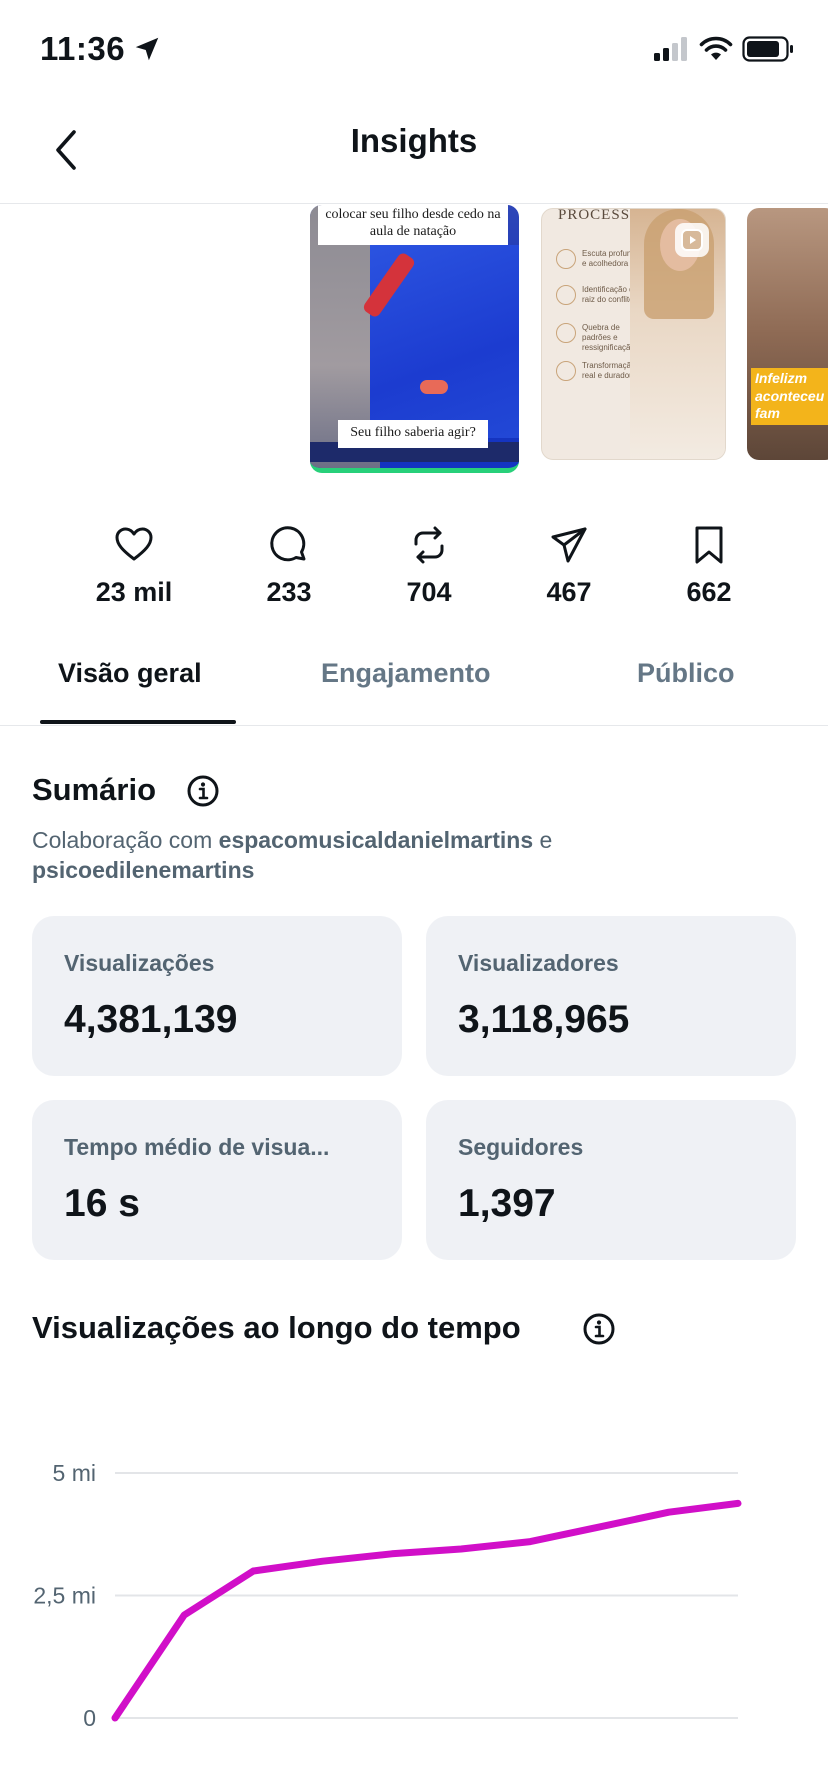 The image size is (828, 1792). What do you see at coordinates (709, 545) in the screenshot?
I see `bookmark-icon` at bounding box center [709, 545].